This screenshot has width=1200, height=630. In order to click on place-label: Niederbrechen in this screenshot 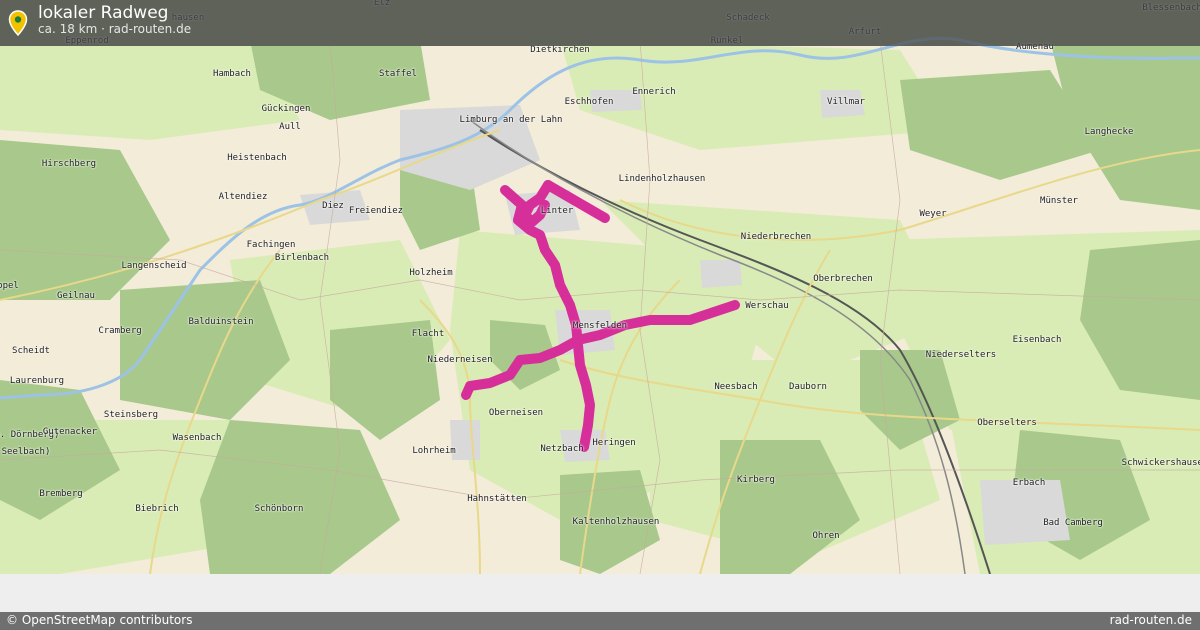, I will do `click(776, 237)`.